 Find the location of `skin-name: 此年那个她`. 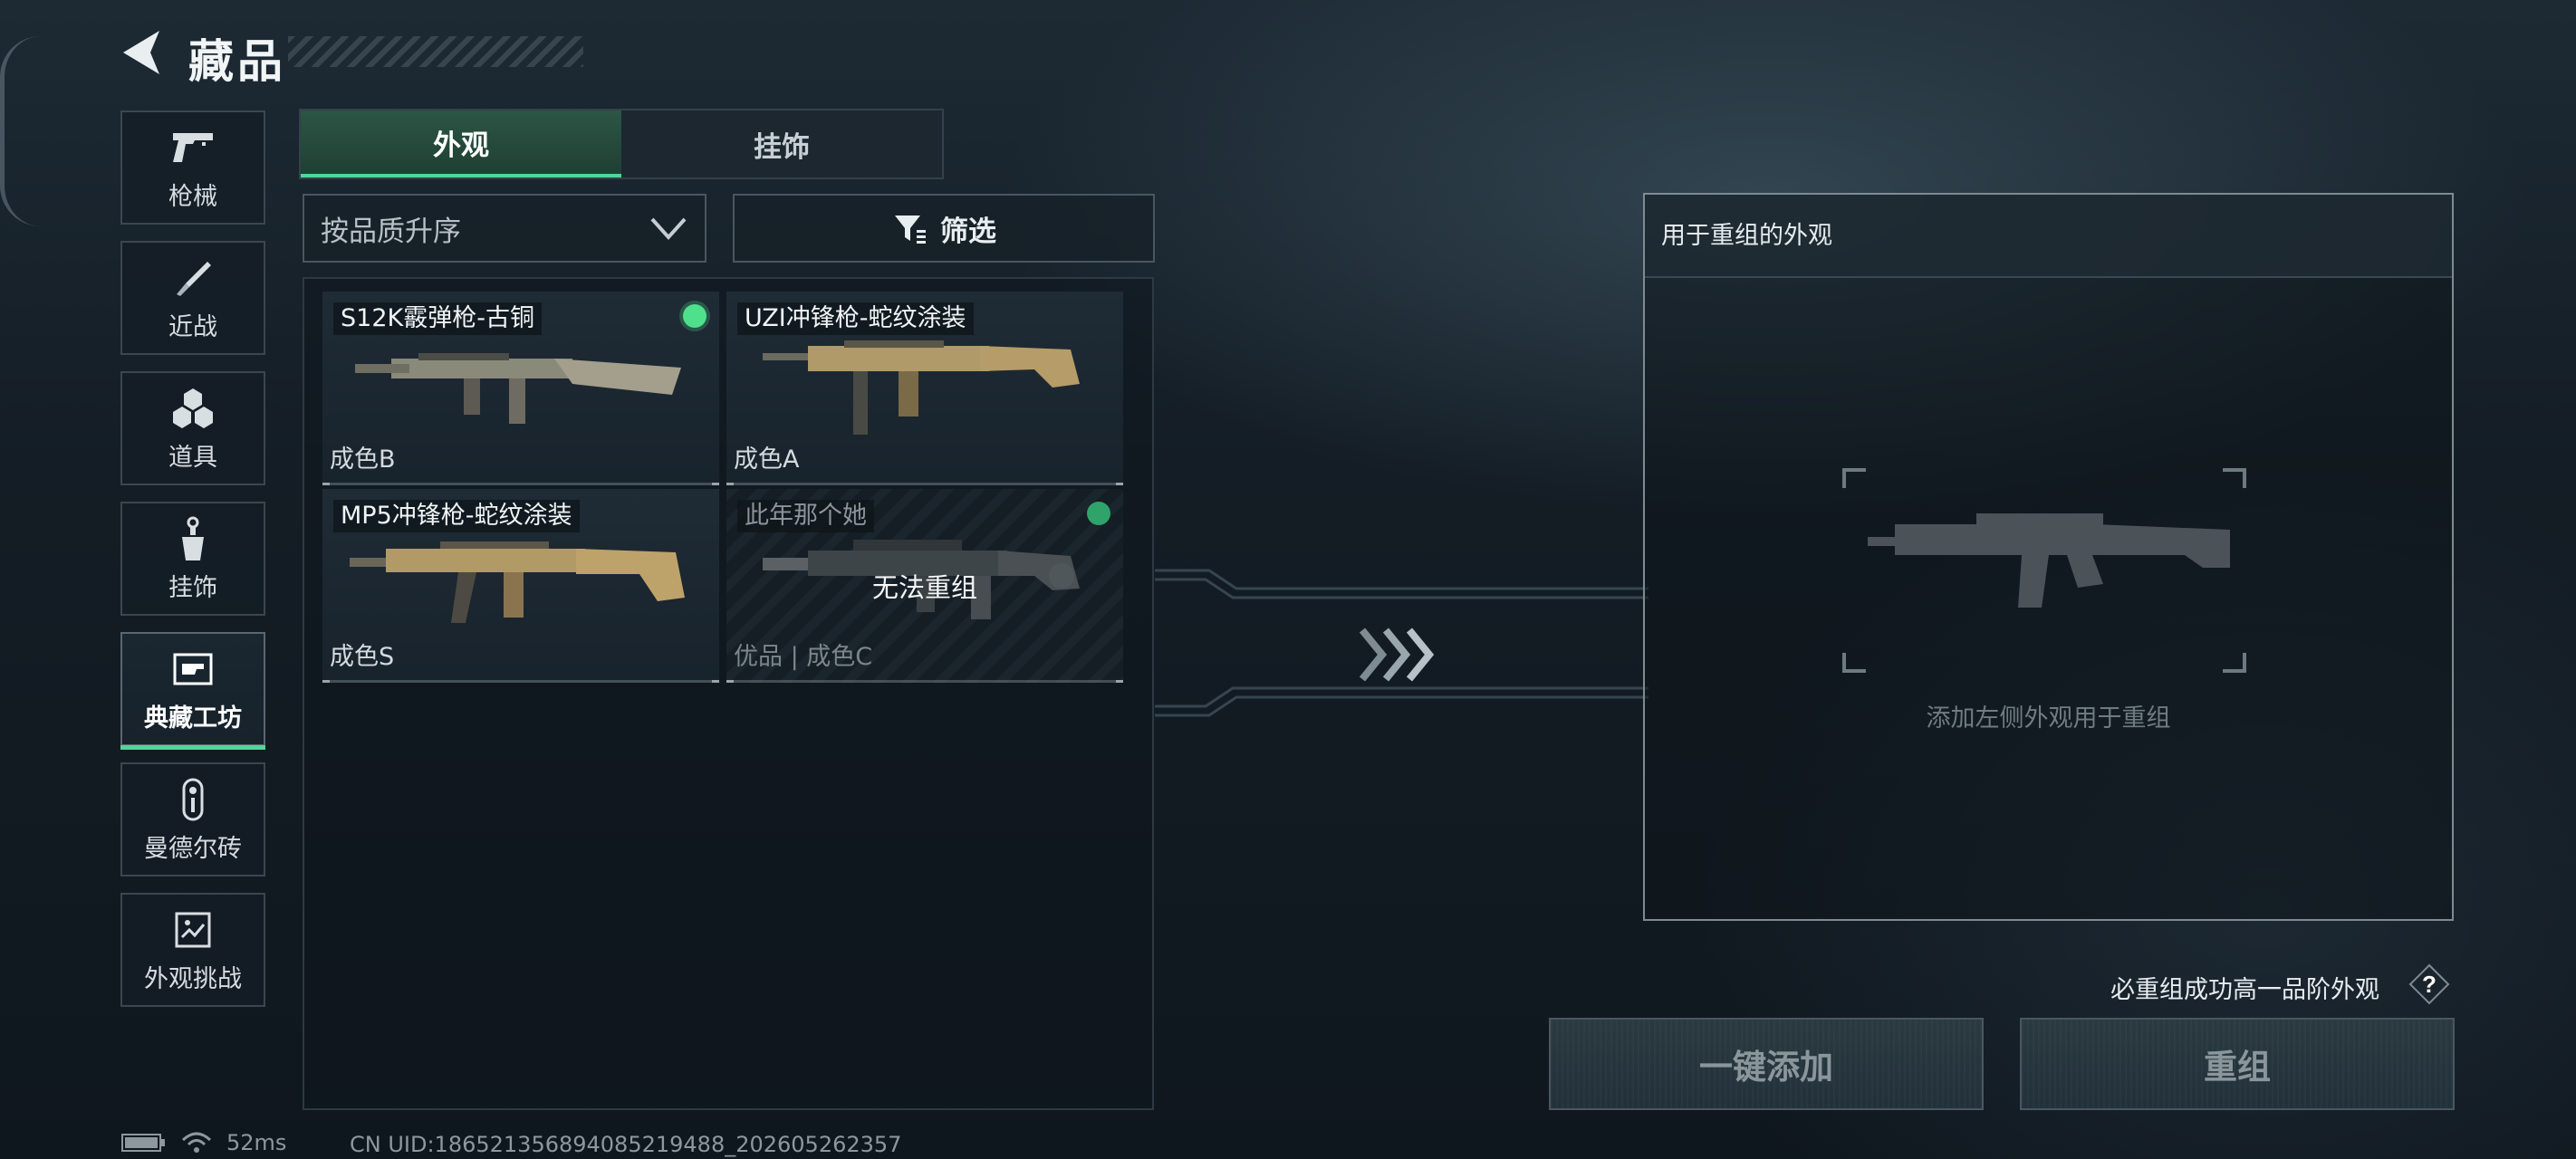

skin-name: 此年那个她 is located at coordinates (805, 516).